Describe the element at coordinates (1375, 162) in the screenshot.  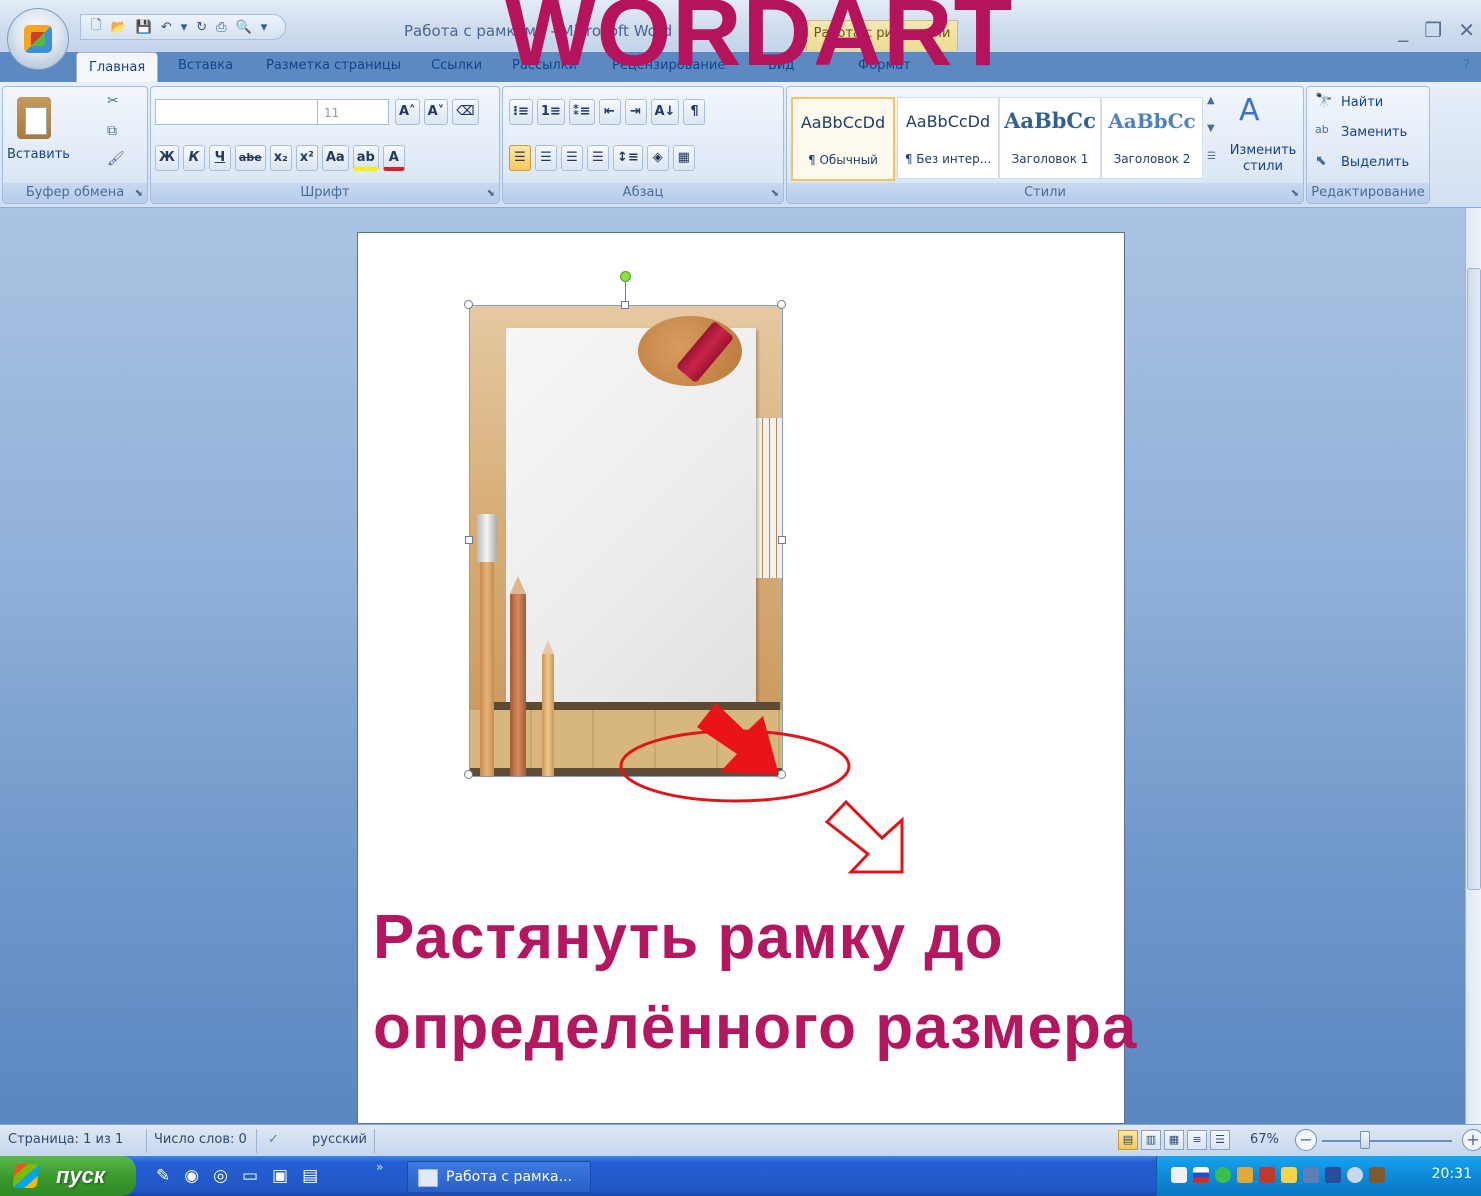
I see `select-button: Выделить` at that location.